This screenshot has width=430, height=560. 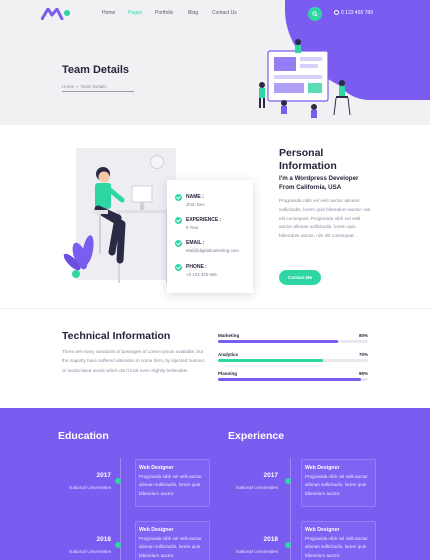 What do you see at coordinates (308, 166) in the screenshot?
I see `personal-title-line: Information` at bounding box center [308, 166].